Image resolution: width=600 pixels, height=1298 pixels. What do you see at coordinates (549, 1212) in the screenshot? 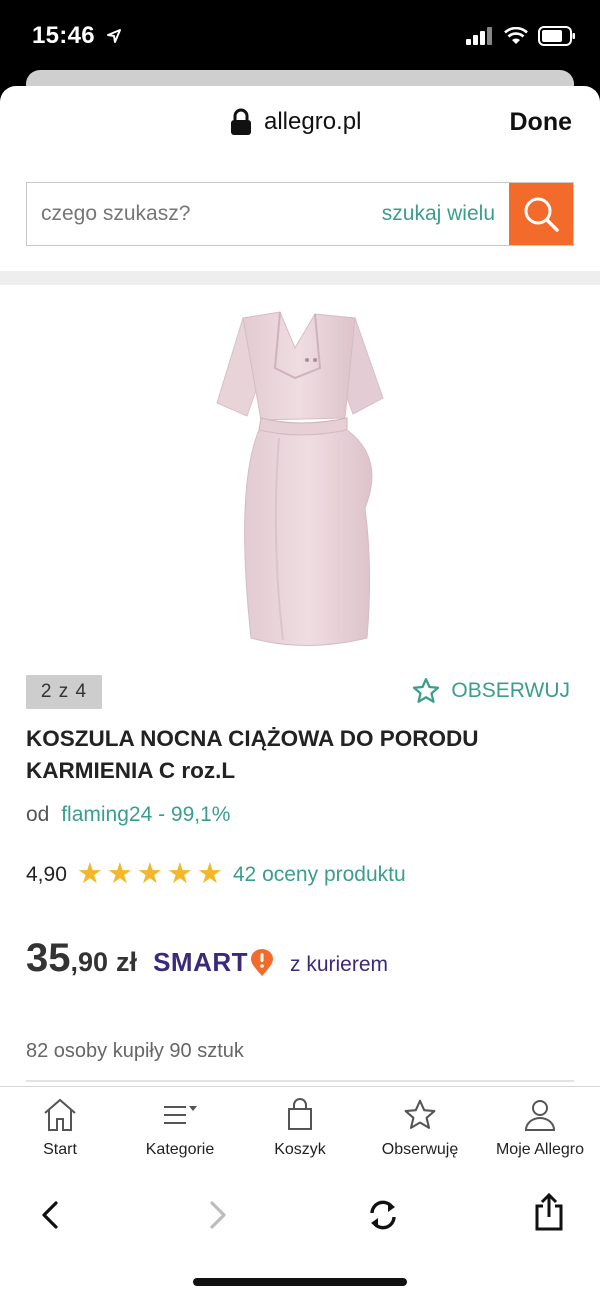
I see `share-icon` at bounding box center [549, 1212].